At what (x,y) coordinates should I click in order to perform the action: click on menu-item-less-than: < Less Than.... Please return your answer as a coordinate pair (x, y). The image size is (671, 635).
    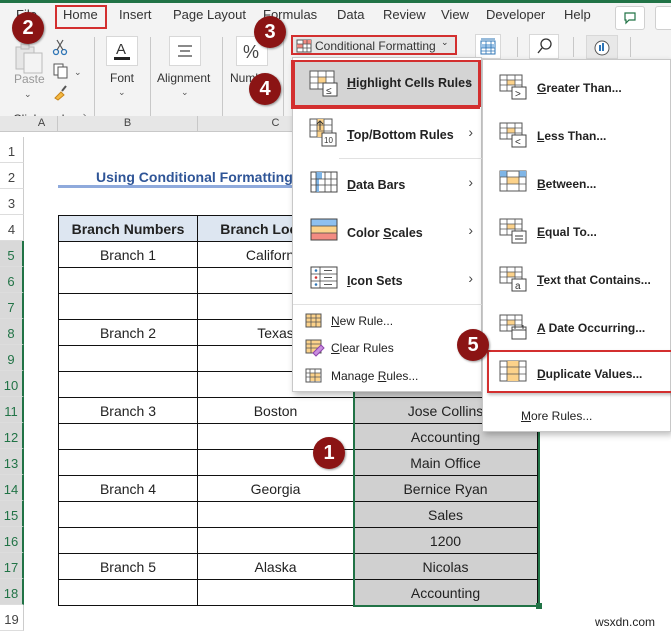
    Looking at the image, I should click on (576, 136).